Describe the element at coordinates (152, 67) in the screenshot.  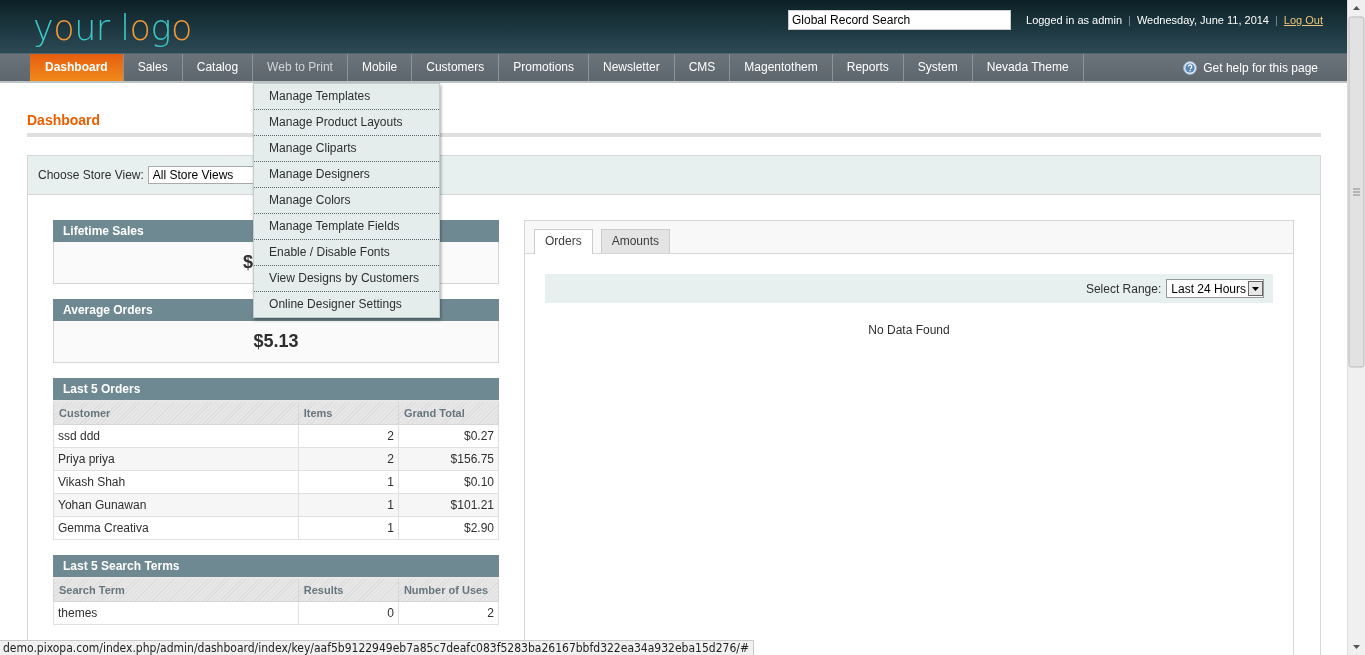
I see `nav-tab: Sales` at that location.